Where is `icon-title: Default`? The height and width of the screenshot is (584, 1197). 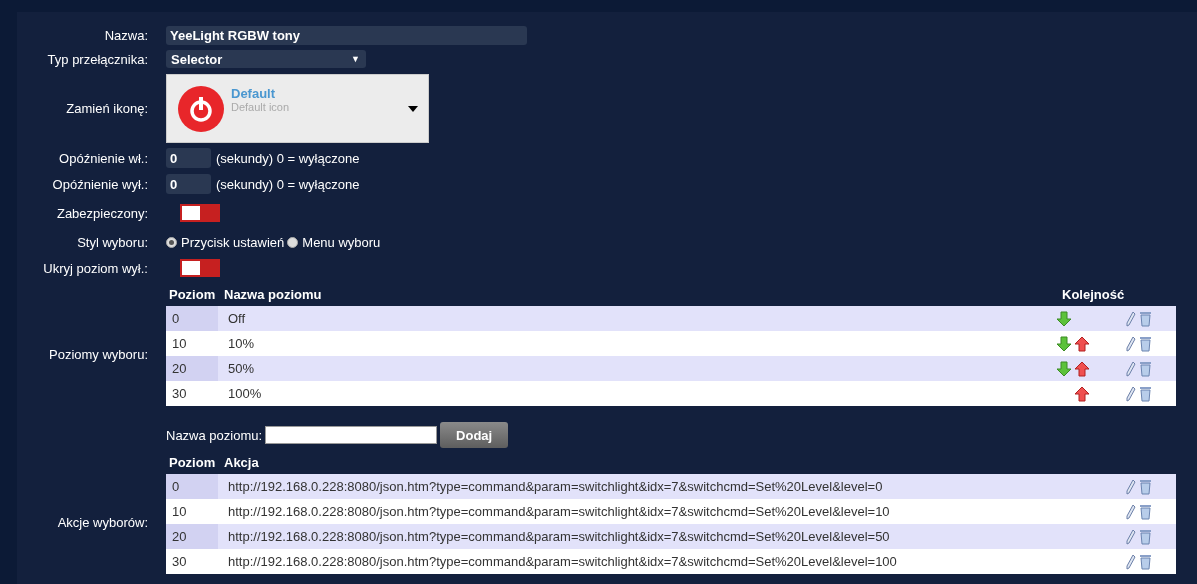
icon-title: Default is located at coordinates (254, 93).